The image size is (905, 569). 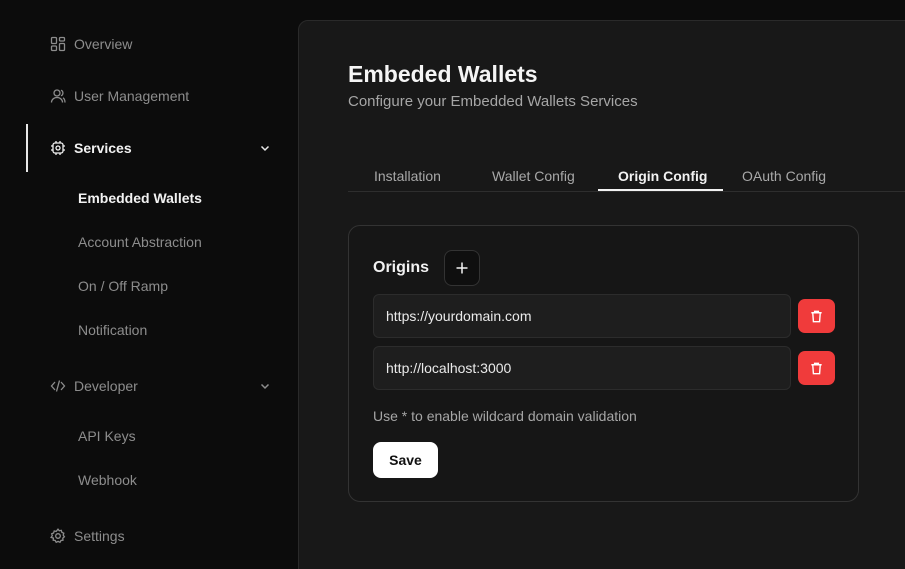 What do you see at coordinates (58, 536) in the screenshot?
I see `gear-icon` at bounding box center [58, 536].